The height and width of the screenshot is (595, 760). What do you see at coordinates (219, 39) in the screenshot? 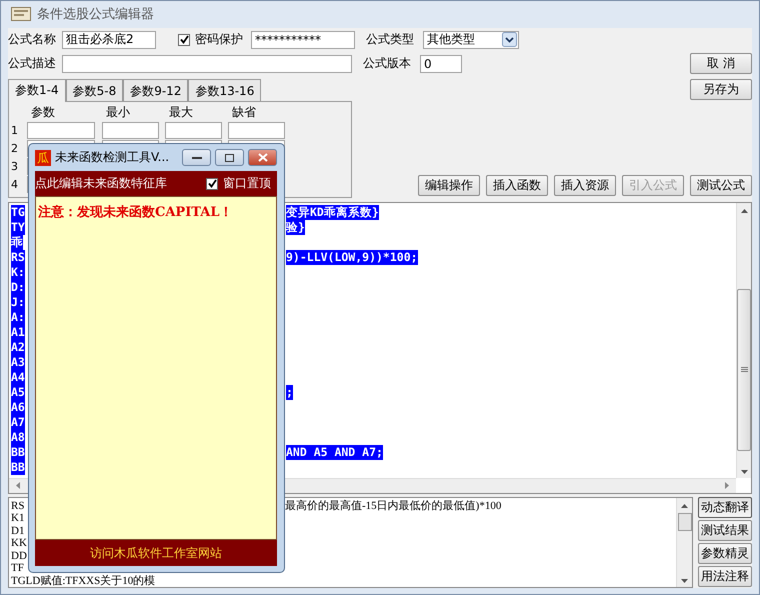
I see `checkbox-label: 密码保护` at bounding box center [219, 39].